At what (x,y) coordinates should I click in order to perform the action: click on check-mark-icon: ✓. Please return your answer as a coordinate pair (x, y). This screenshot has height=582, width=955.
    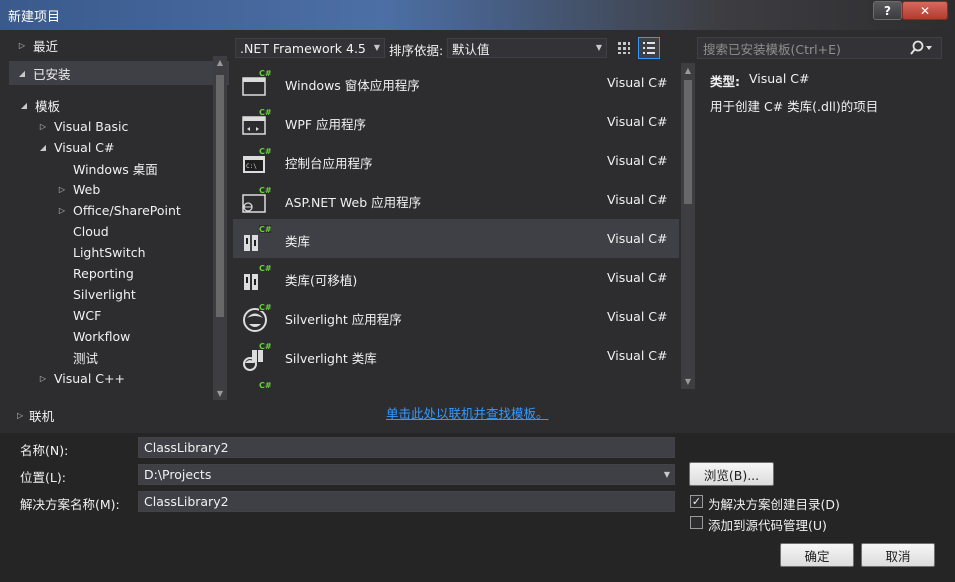
    Looking at the image, I should click on (696, 501).